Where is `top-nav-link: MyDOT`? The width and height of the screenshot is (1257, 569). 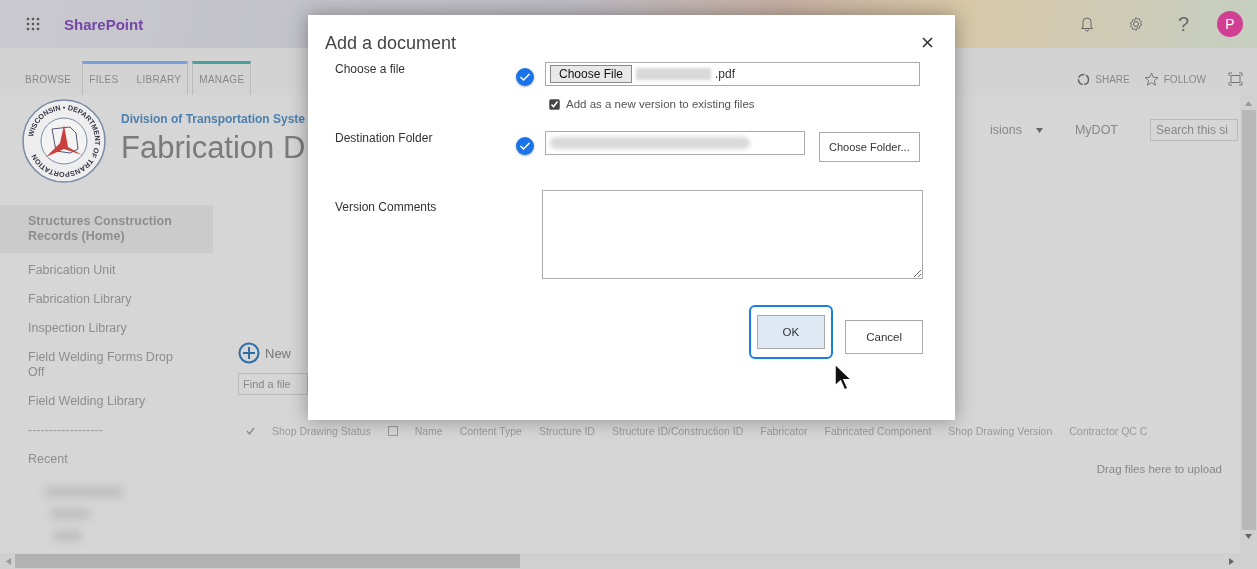 top-nav-link: MyDOT is located at coordinates (1096, 130).